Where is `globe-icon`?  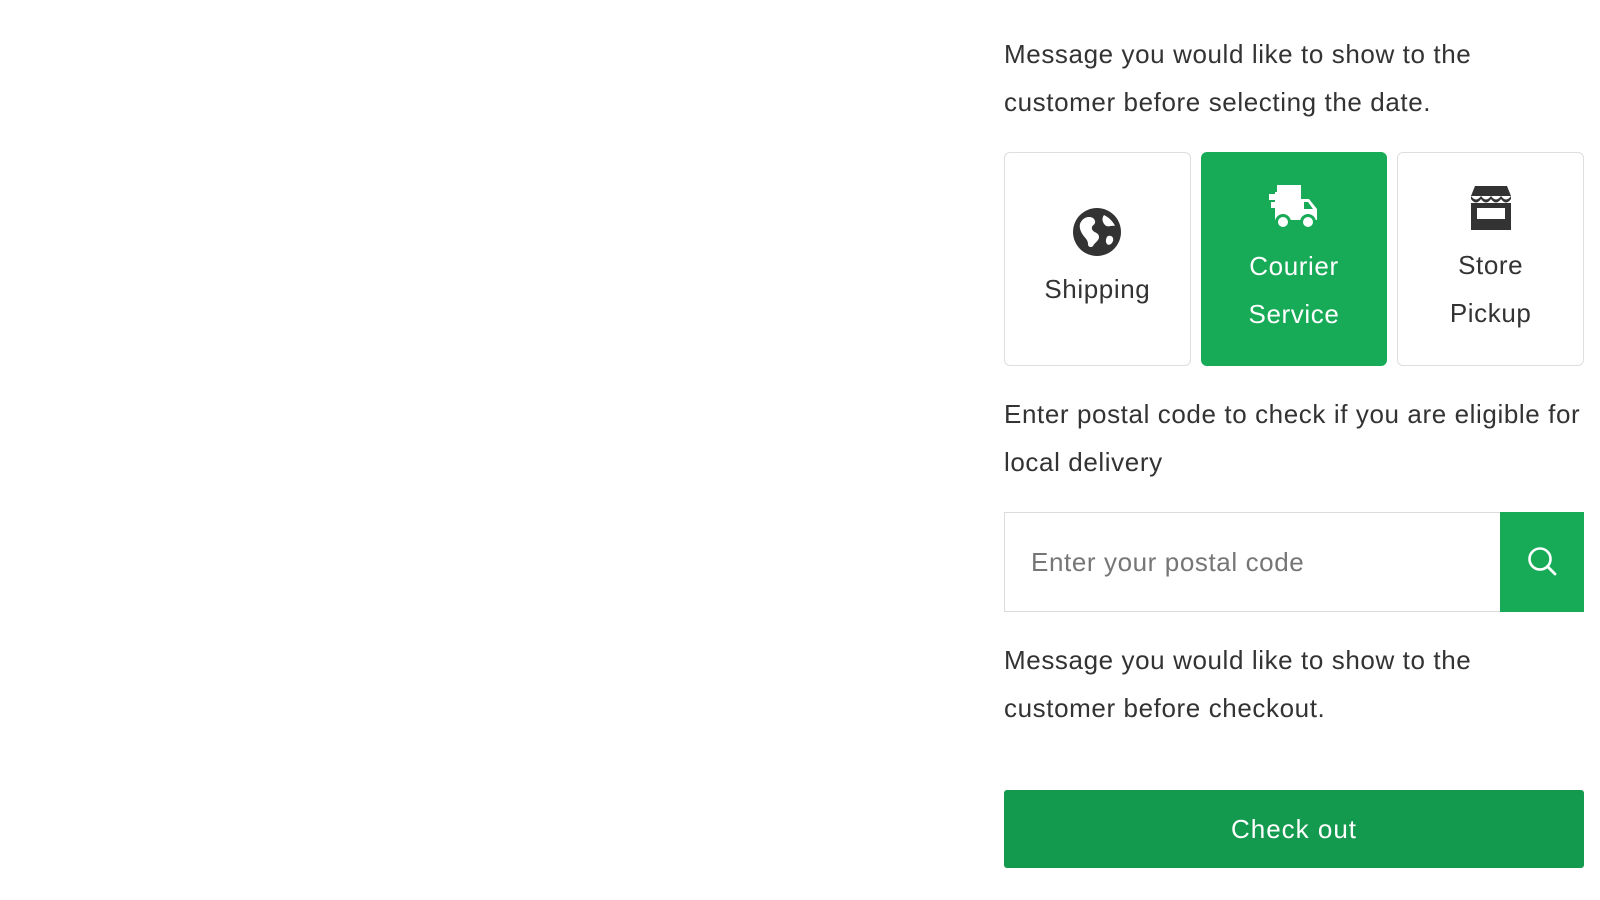 globe-icon is located at coordinates (1097, 234).